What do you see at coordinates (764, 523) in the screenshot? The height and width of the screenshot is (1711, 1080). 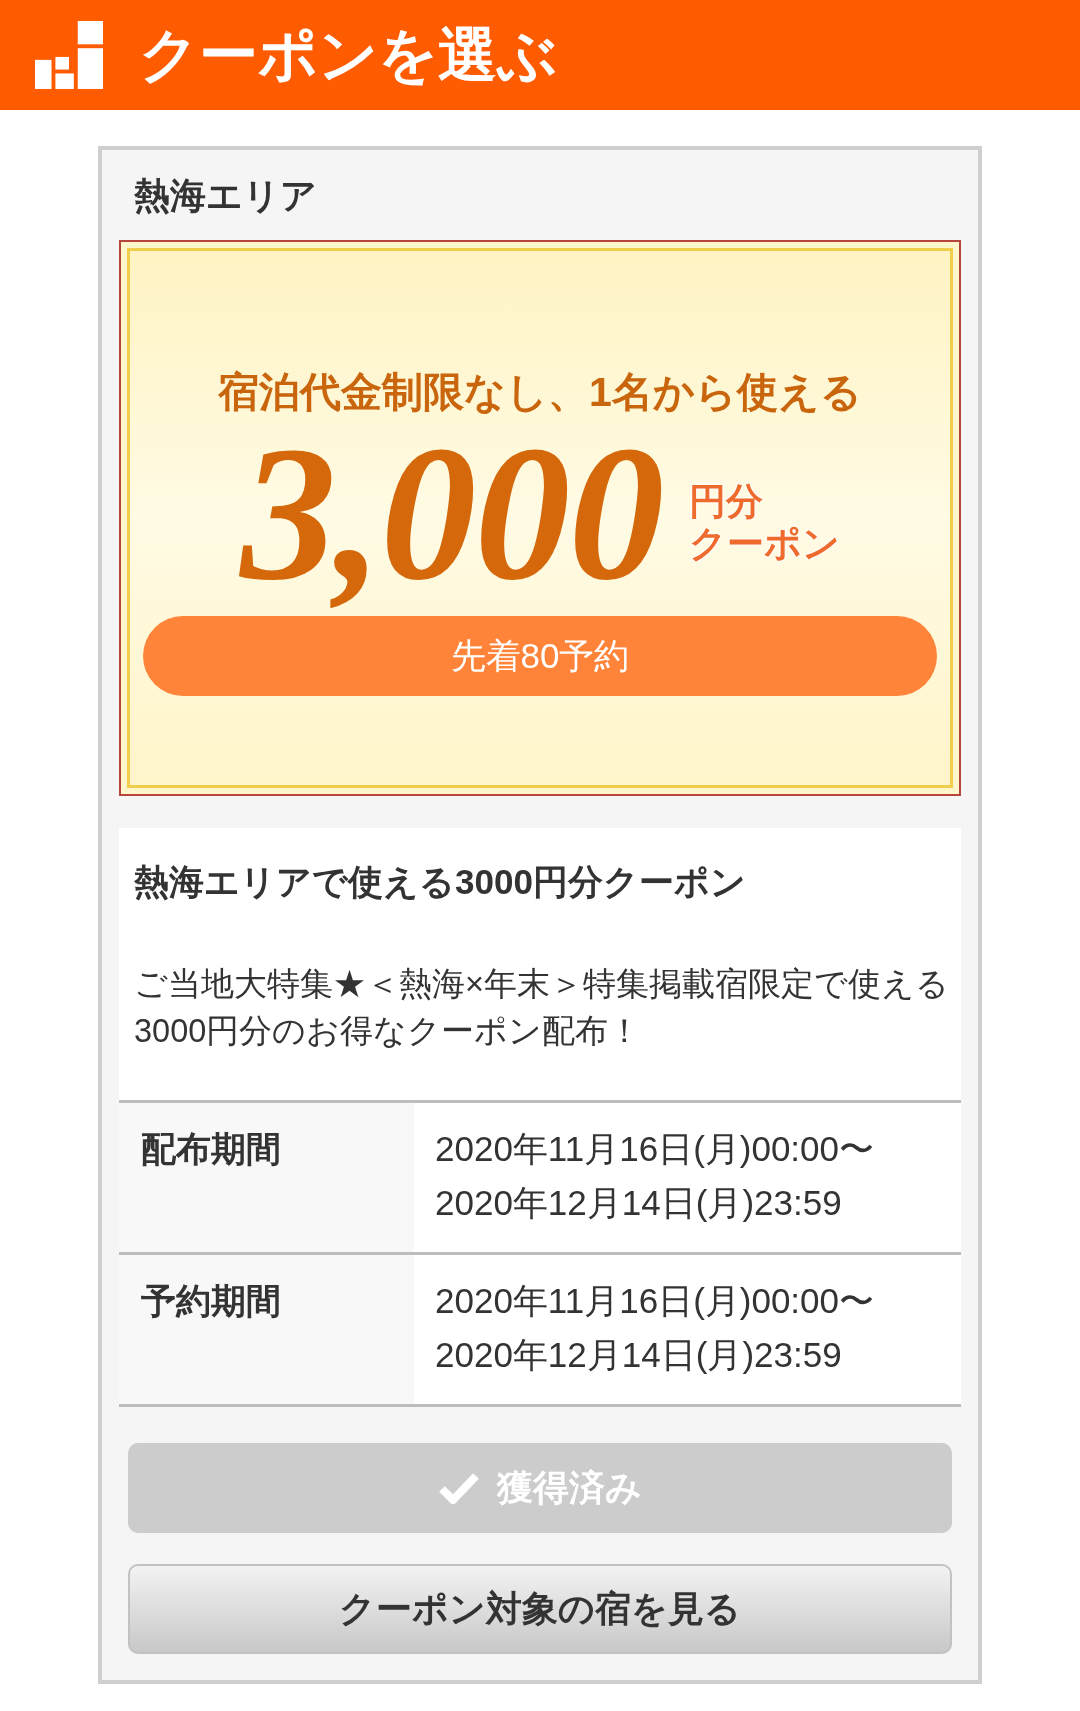 I see `coupon-unit: 円分 クーポン` at bounding box center [764, 523].